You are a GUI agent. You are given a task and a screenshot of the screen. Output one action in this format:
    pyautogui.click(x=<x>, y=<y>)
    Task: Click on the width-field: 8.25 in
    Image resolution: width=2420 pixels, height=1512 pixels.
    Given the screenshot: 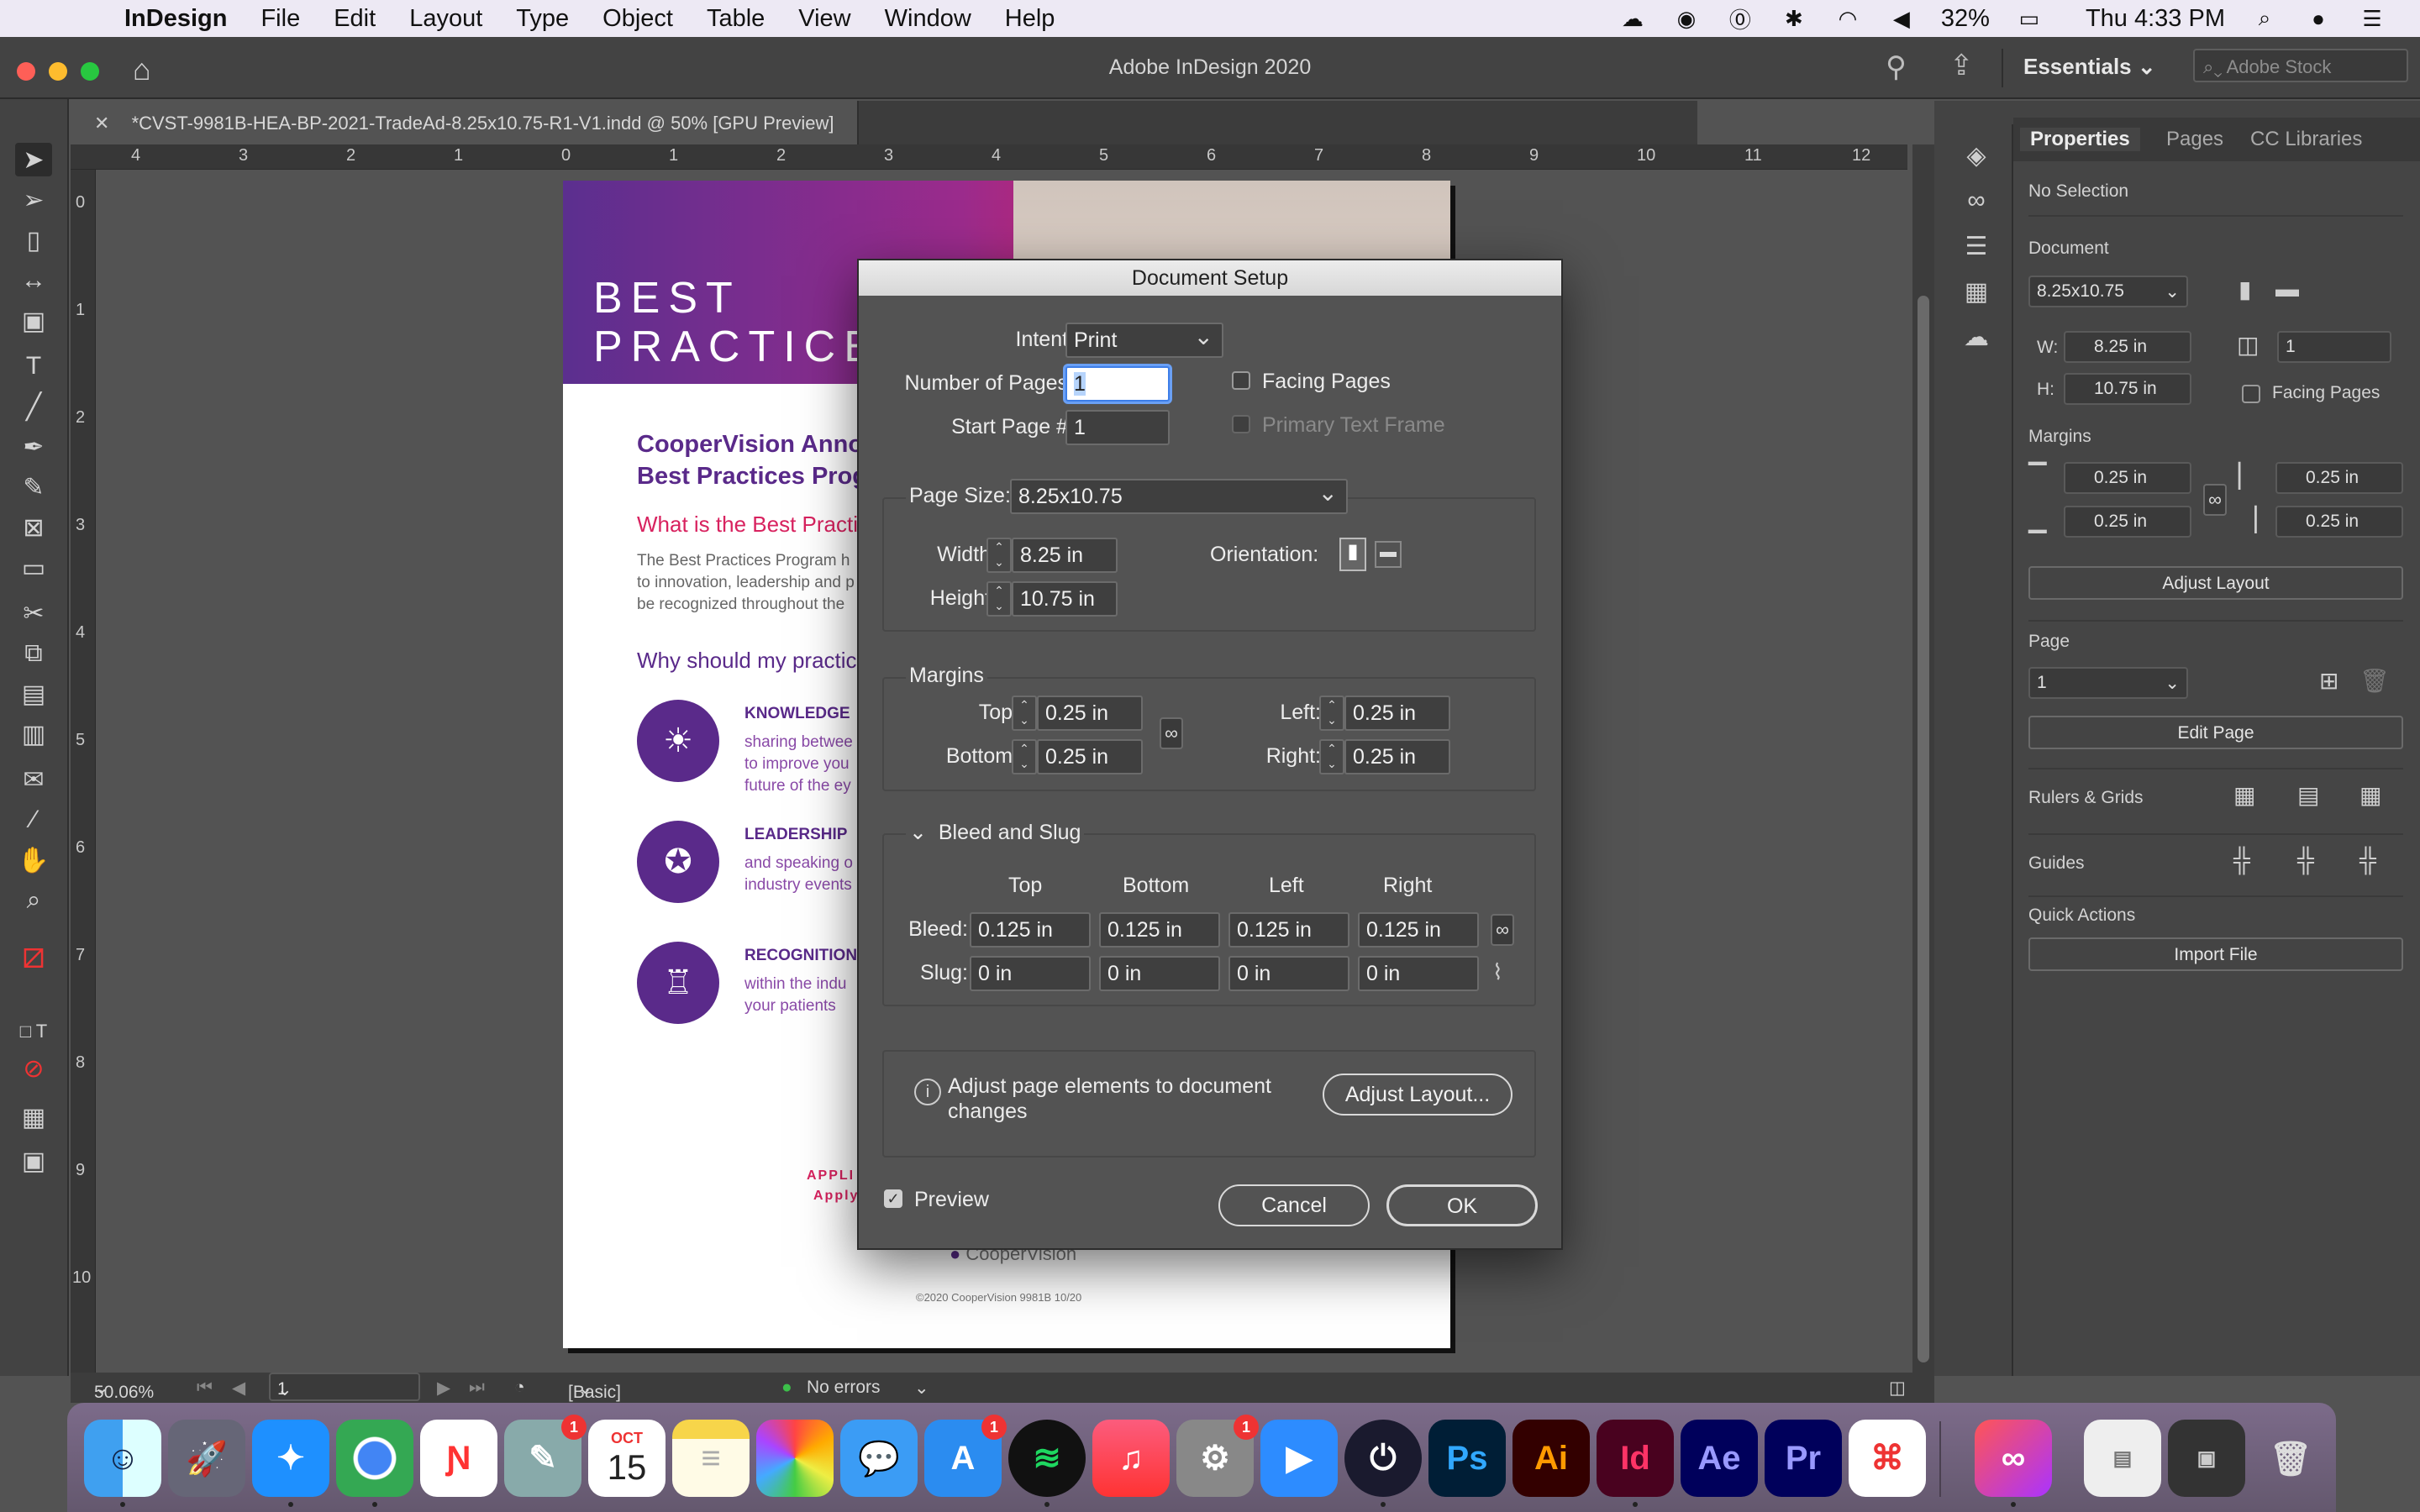 What is the action you would take?
    pyautogui.click(x=1065, y=555)
    